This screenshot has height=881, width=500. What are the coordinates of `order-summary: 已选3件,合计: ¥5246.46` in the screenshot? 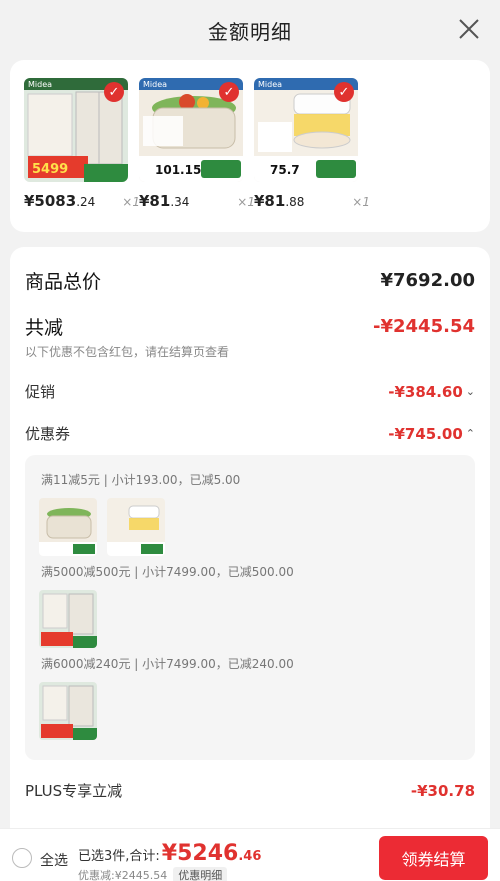 It's located at (169, 853).